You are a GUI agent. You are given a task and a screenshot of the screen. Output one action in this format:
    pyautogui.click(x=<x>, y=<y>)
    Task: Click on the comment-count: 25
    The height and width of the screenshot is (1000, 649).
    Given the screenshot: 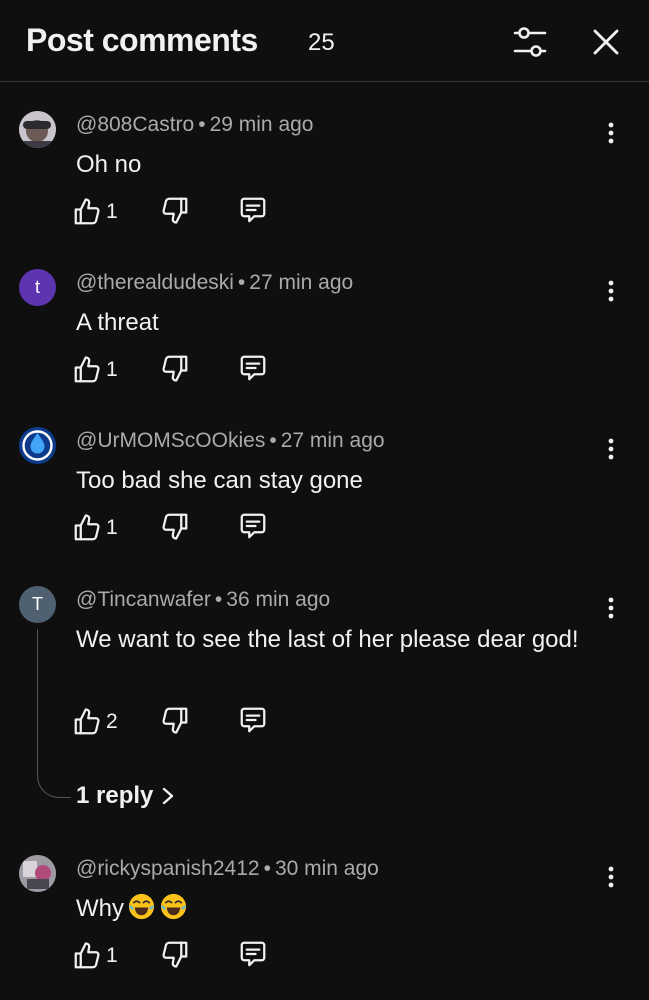 What is the action you would take?
    pyautogui.click(x=321, y=42)
    